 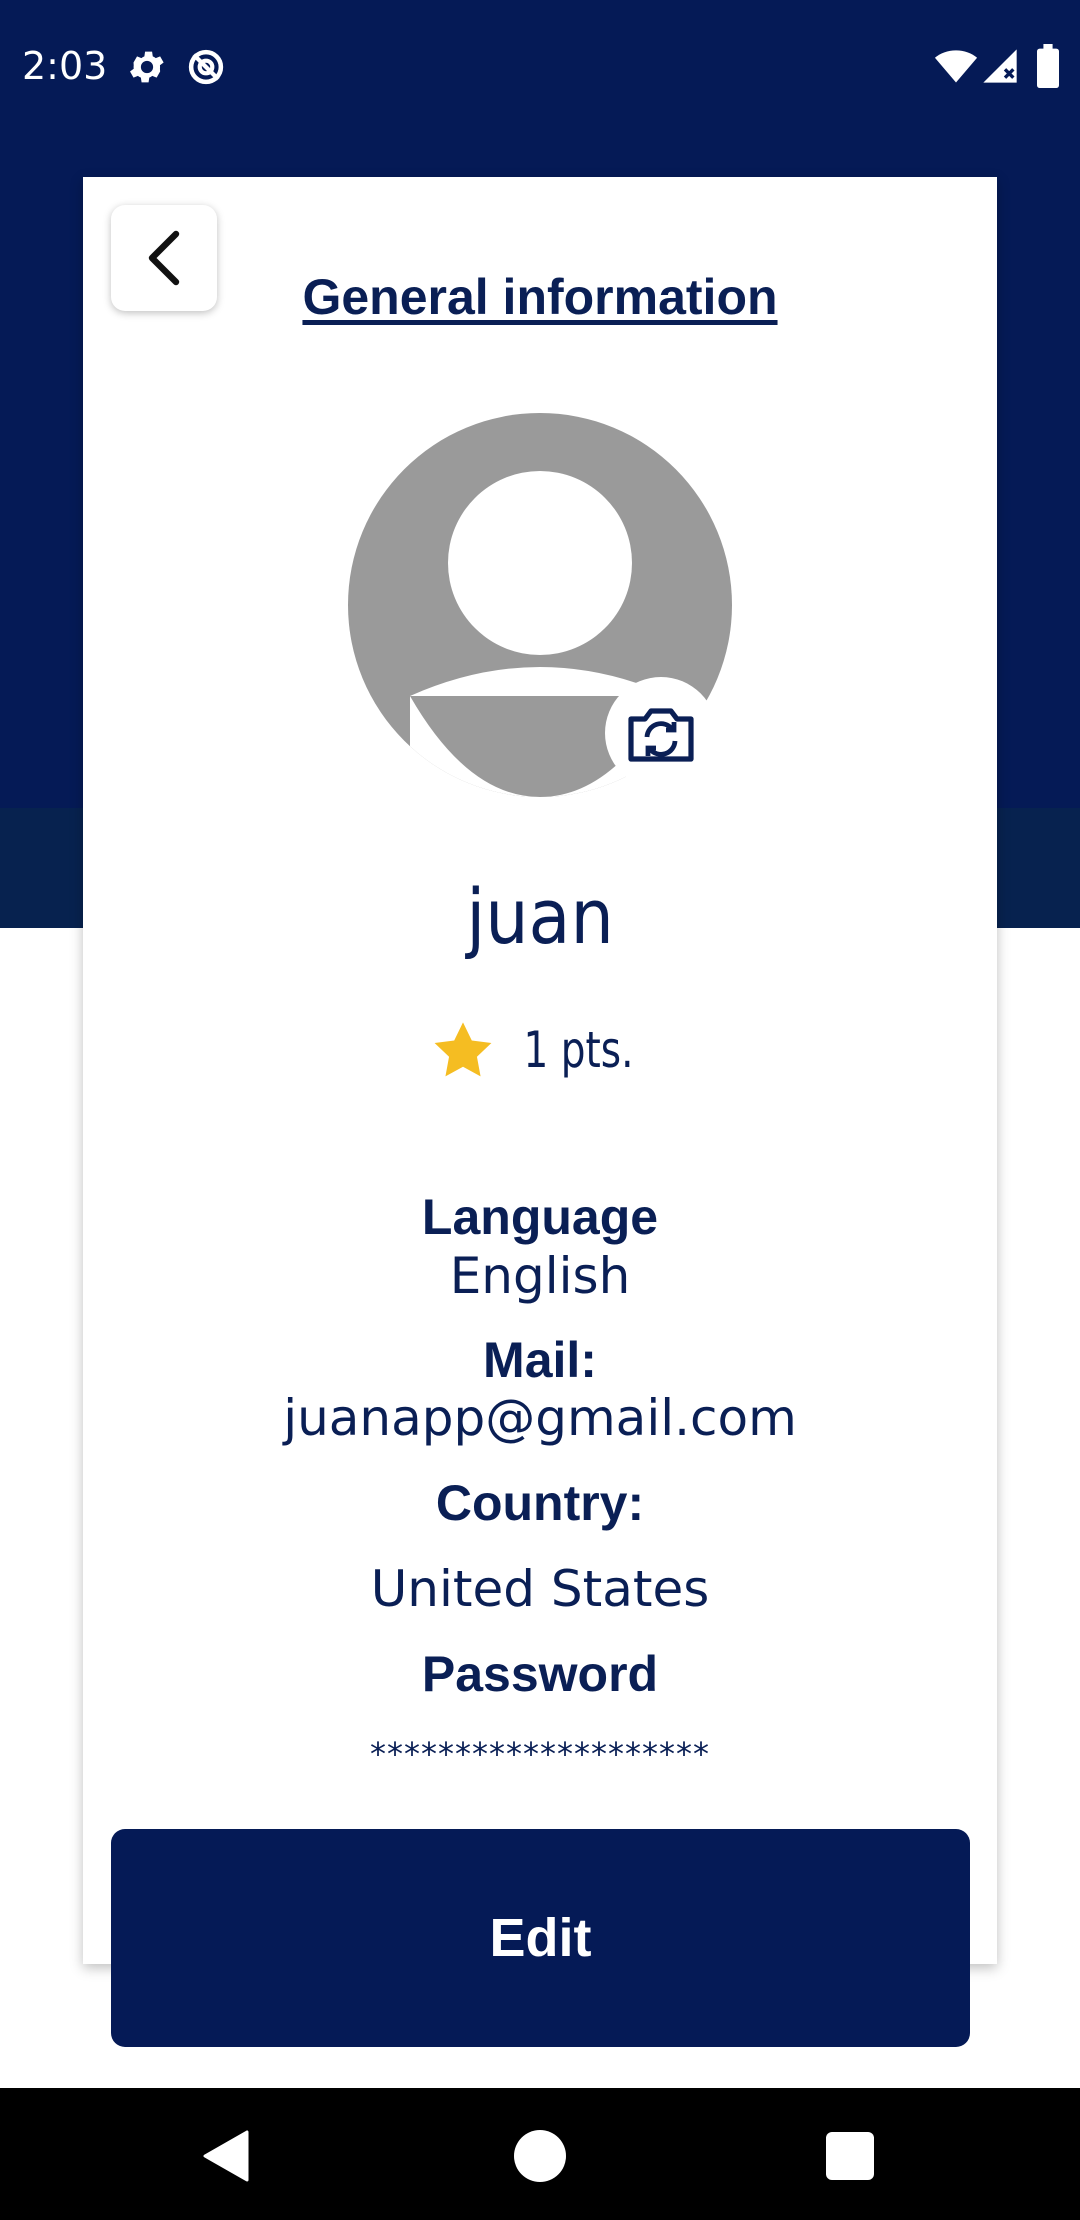 What do you see at coordinates (1000, 66) in the screenshot?
I see `signal-icon` at bounding box center [1000, 66].